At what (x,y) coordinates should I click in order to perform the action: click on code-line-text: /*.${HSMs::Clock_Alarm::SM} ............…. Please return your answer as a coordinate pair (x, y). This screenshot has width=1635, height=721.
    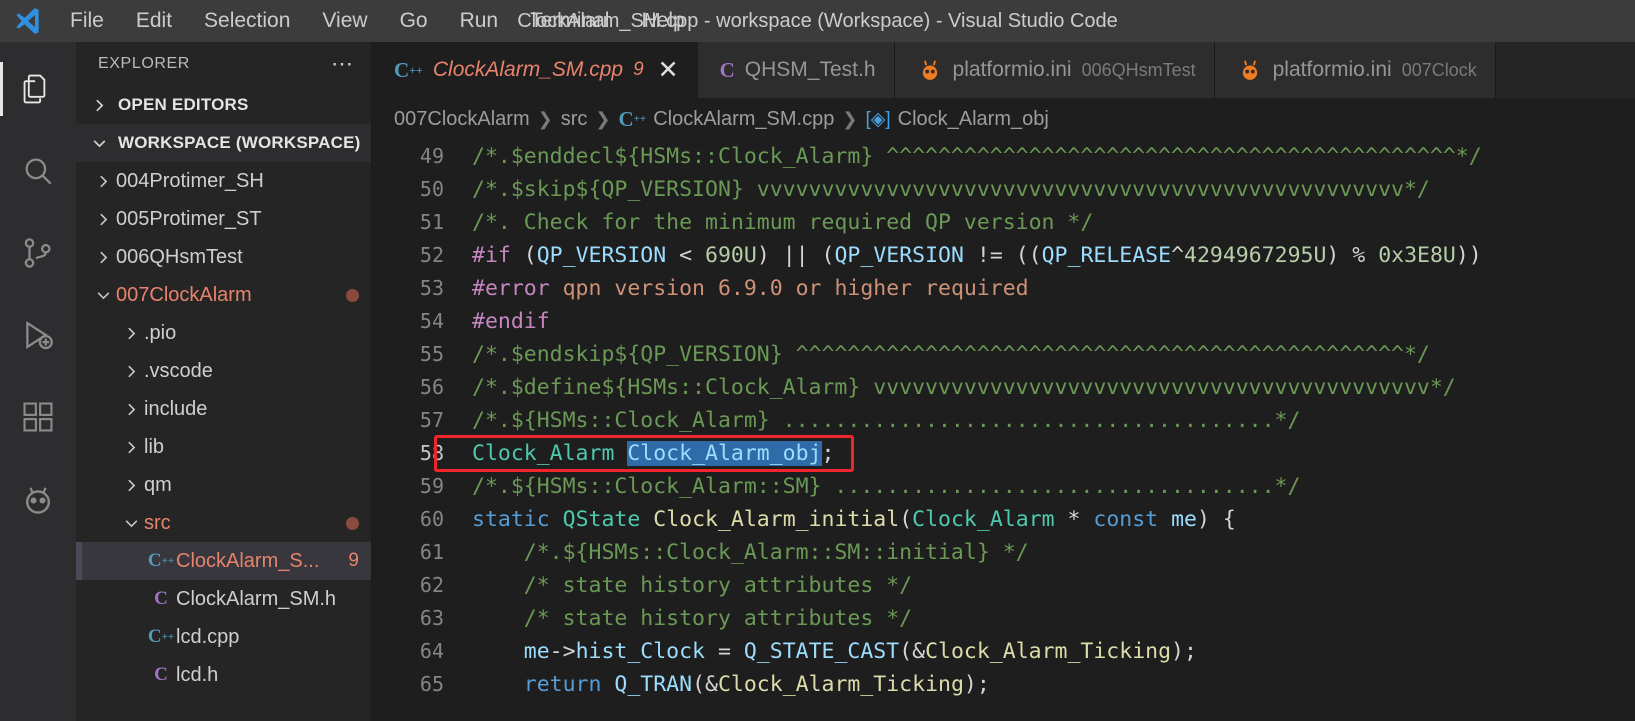
    Looking at the image, I should click on (886, 486).